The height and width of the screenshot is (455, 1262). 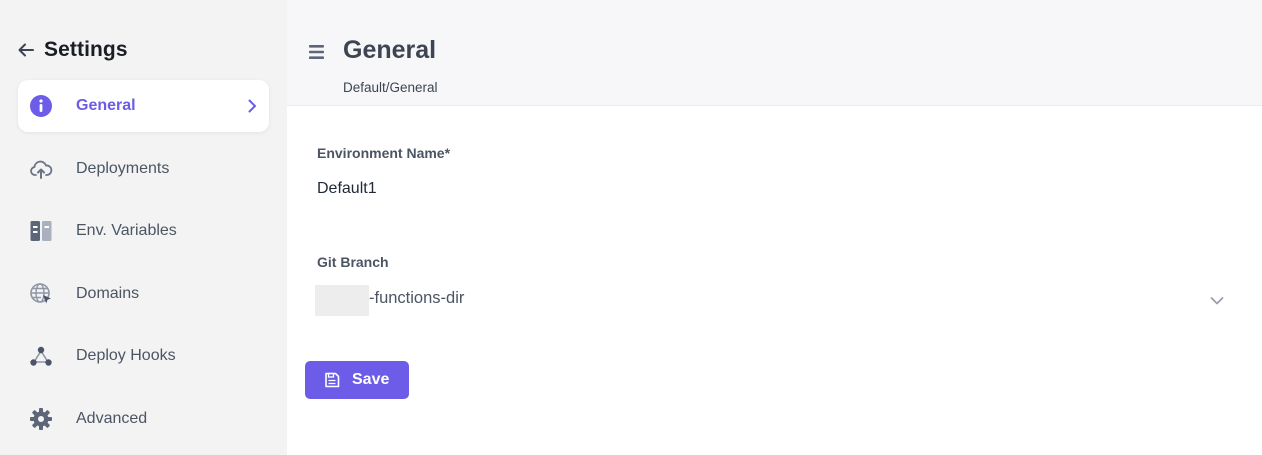 What do you see at coordinates (41, 356) in the screenshot?
I see `webhook-icon` at bounding box center [41, 356].